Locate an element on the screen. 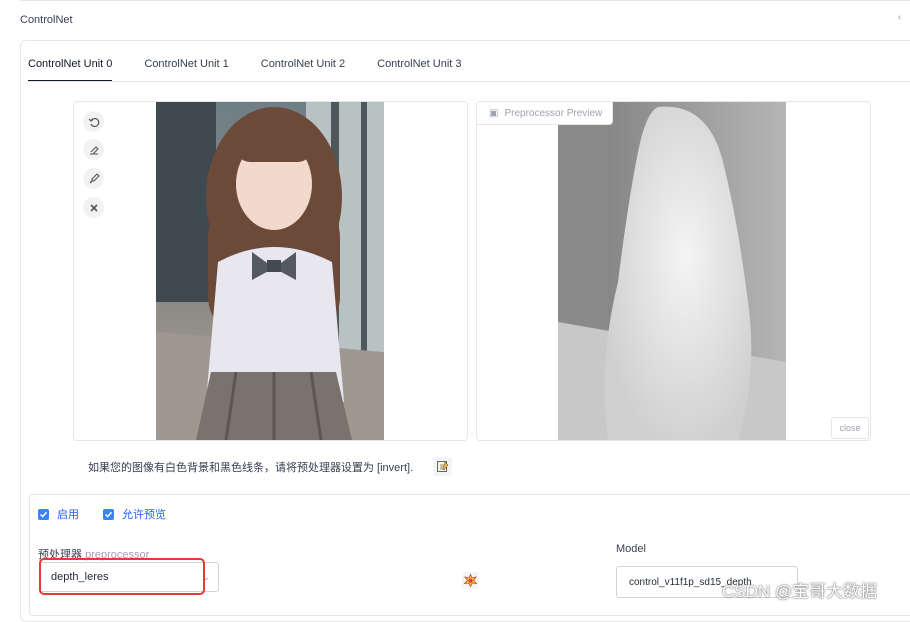  allow-preview-label: 允许预览 is located at coordinates (144, 515).